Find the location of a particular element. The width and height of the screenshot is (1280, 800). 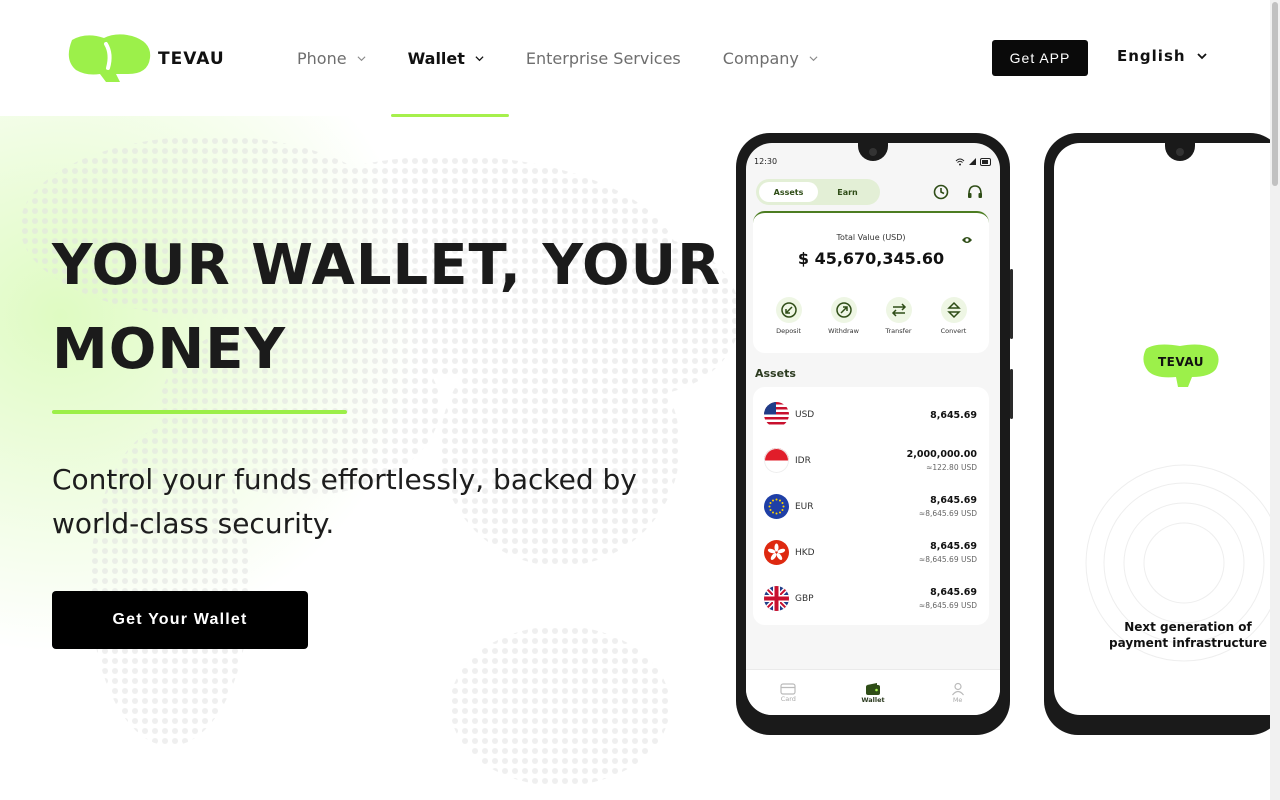

us-flag-icon is located at coordinates (776, 414).